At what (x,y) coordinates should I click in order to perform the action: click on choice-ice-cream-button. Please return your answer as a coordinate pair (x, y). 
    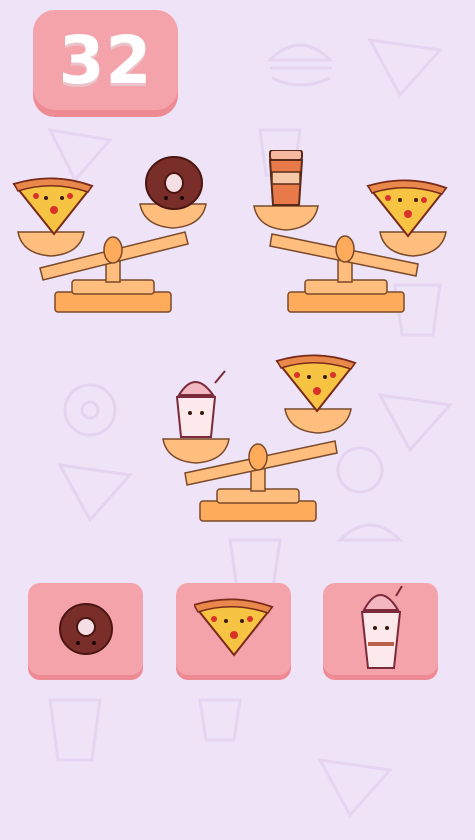
    Looking at the image, I should click on (380, 629).